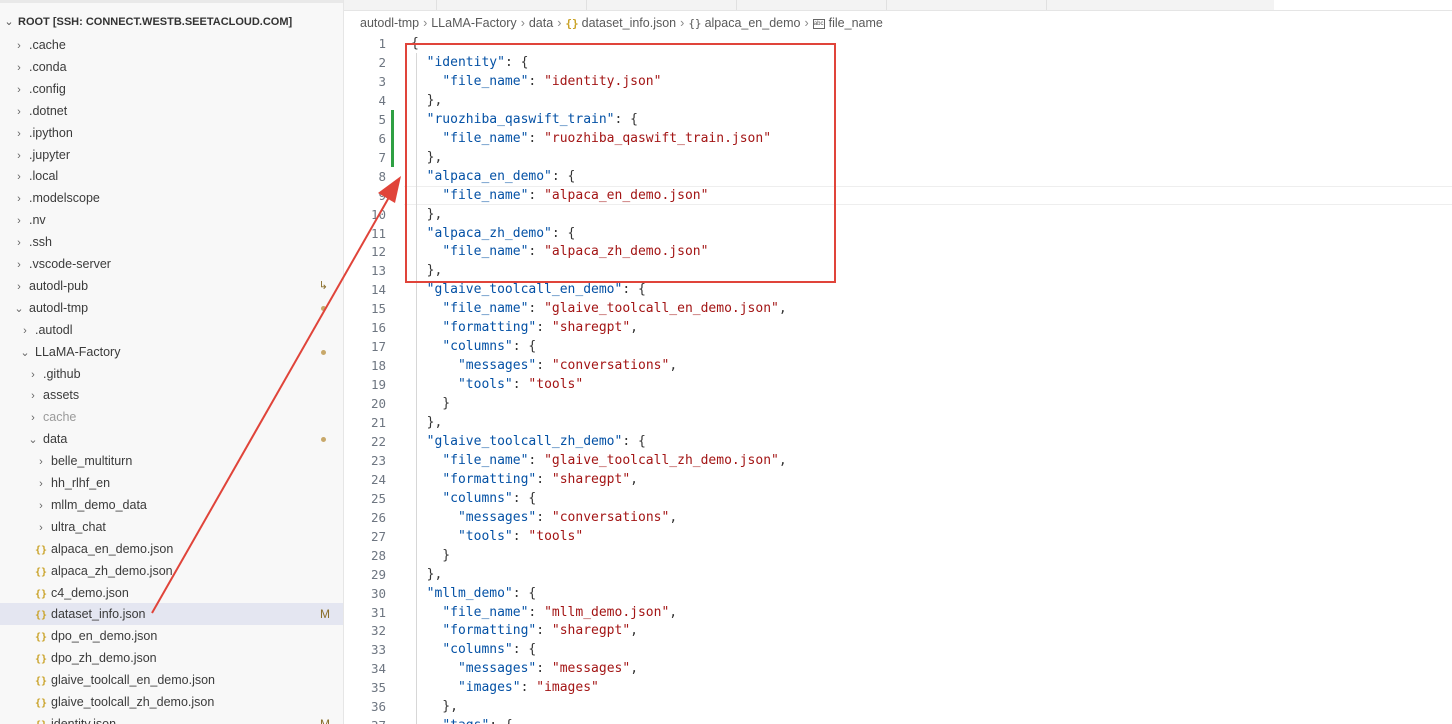 The height and width of the screenshot is (724, 1452). I want to click on code-line: 18 "messages": "conversations",, so click(898, 365).